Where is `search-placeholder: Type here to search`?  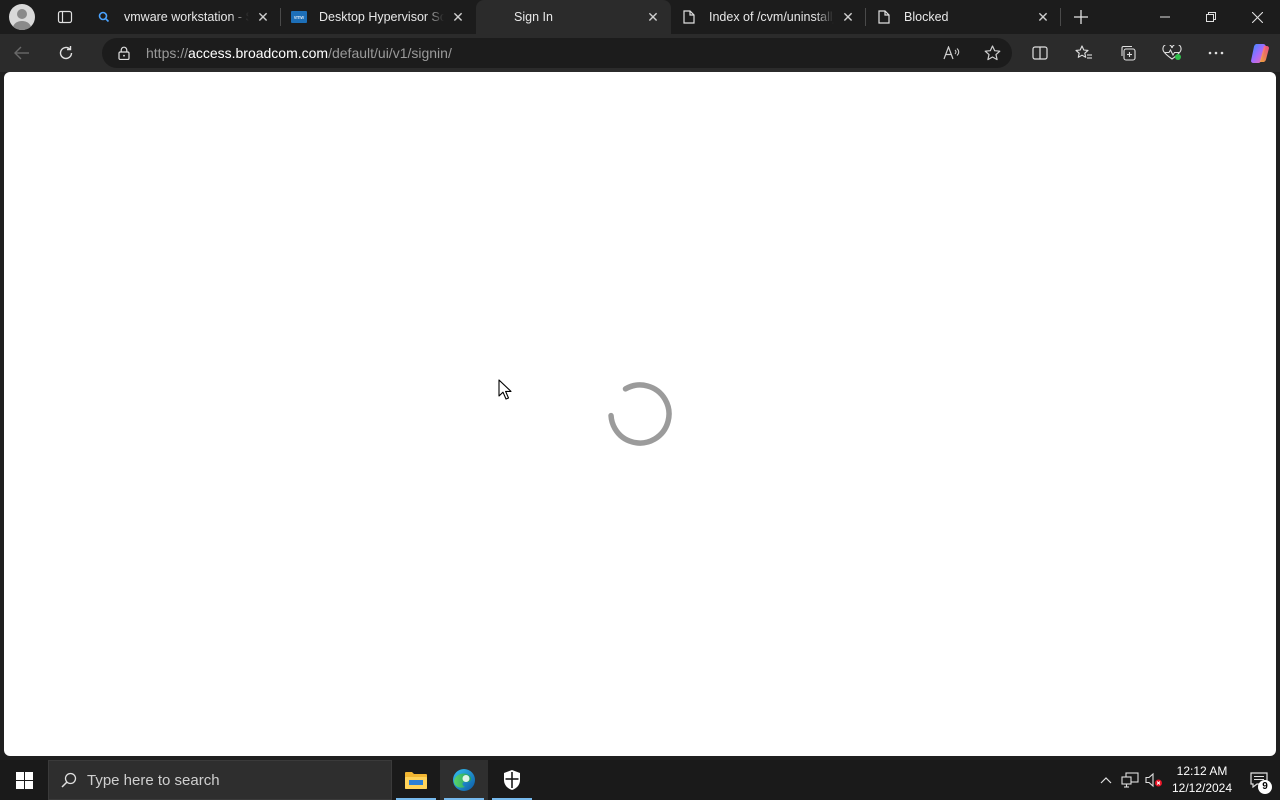
search-placeholder: Type here to search is located at coordinates (153, 780).